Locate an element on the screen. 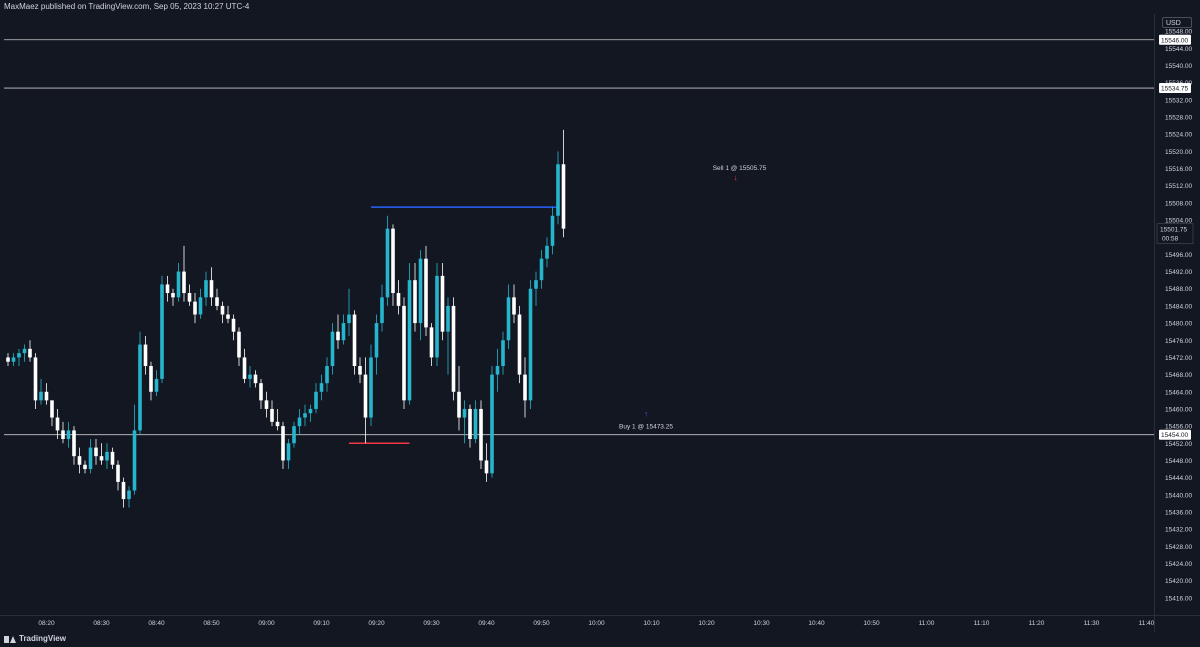 This screenshot has height=647, width=1200. time-tick-label: 11:20 is located at coordinates (1037, 623).